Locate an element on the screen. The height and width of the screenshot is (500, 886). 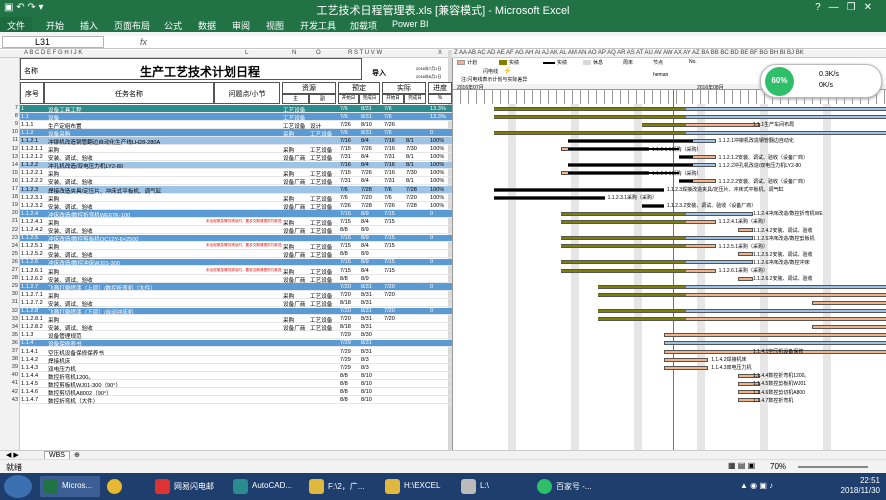
row-number: 39 is located at coordinates (10, 367).